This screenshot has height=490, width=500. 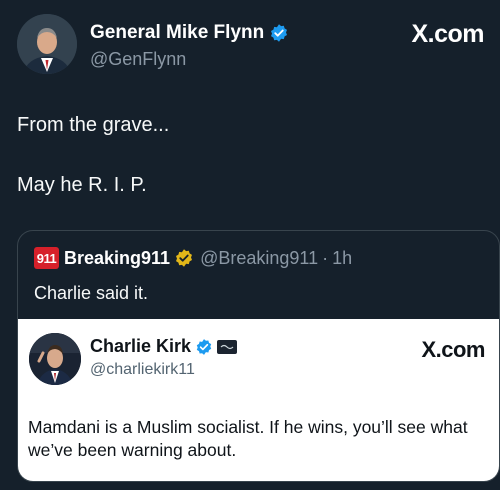 I want to click on embedded-avatar, so click(x=55, y=359).